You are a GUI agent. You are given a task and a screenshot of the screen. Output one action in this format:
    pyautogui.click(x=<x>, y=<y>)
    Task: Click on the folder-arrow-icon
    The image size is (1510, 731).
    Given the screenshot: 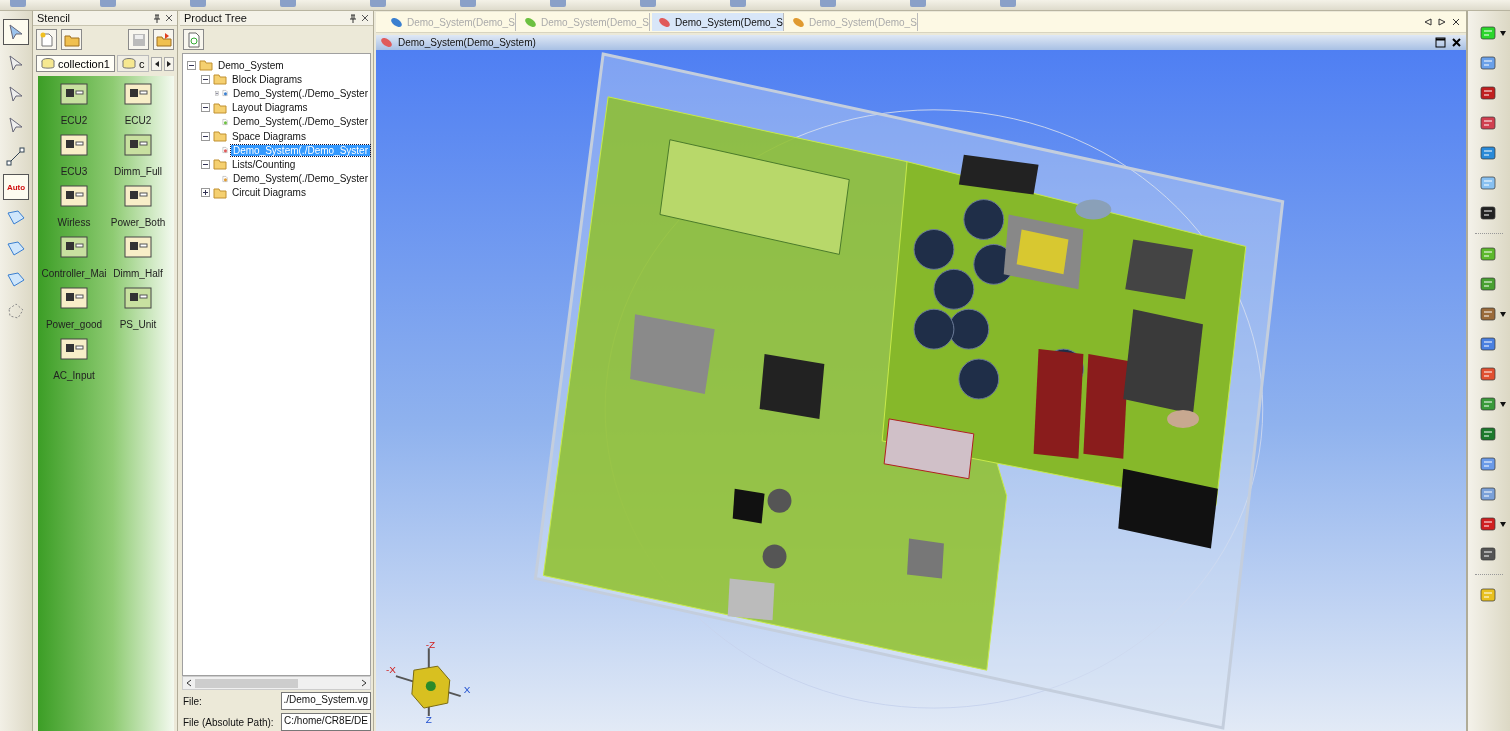 What is the action you would take?
    pyautogui.click(x=163, y=39)
    